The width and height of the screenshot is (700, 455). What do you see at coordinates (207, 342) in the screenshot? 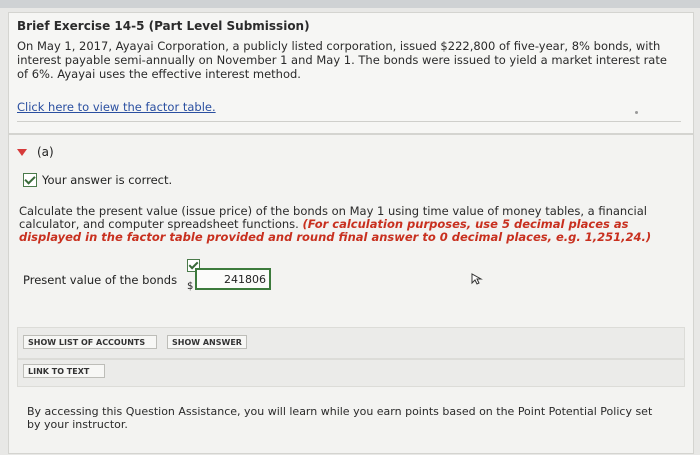
I see `show-answer-button: SHOW ANSWER` at bounding box center [207, 342].